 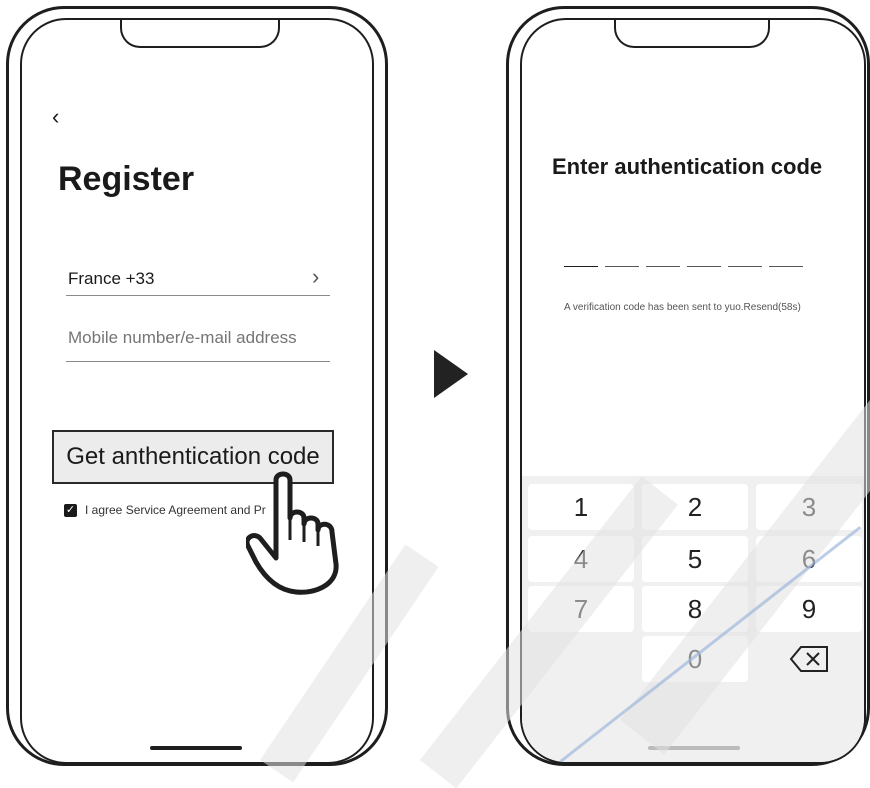 I want to click on auth-code-title: Enter authentication code, so click(x=687, y=166).